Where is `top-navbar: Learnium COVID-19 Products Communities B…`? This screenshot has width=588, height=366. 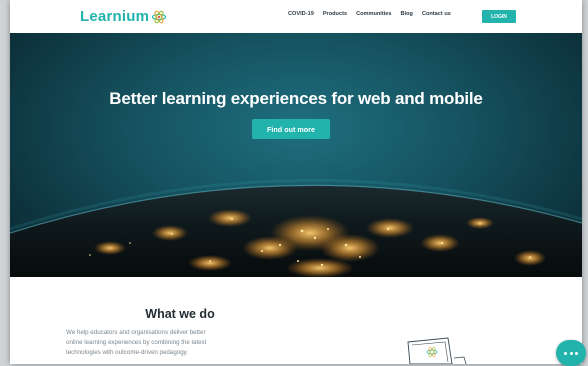 top-navbar: Learnium COVID-19 Products Communities B… is located at coordinates (296, 16).